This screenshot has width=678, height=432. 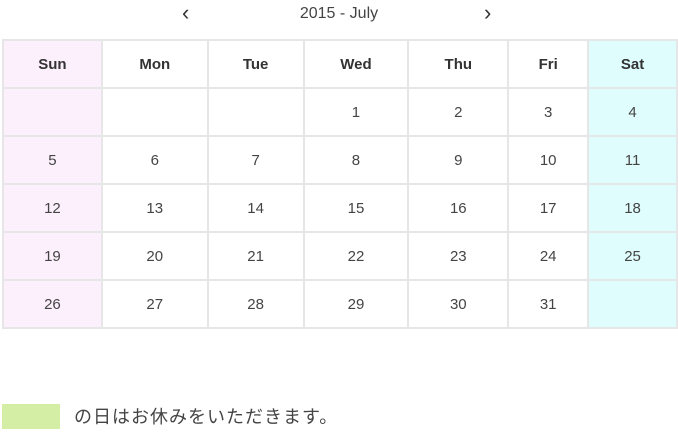 I want to click on day-cell: 6, so click(x=154, y=160).